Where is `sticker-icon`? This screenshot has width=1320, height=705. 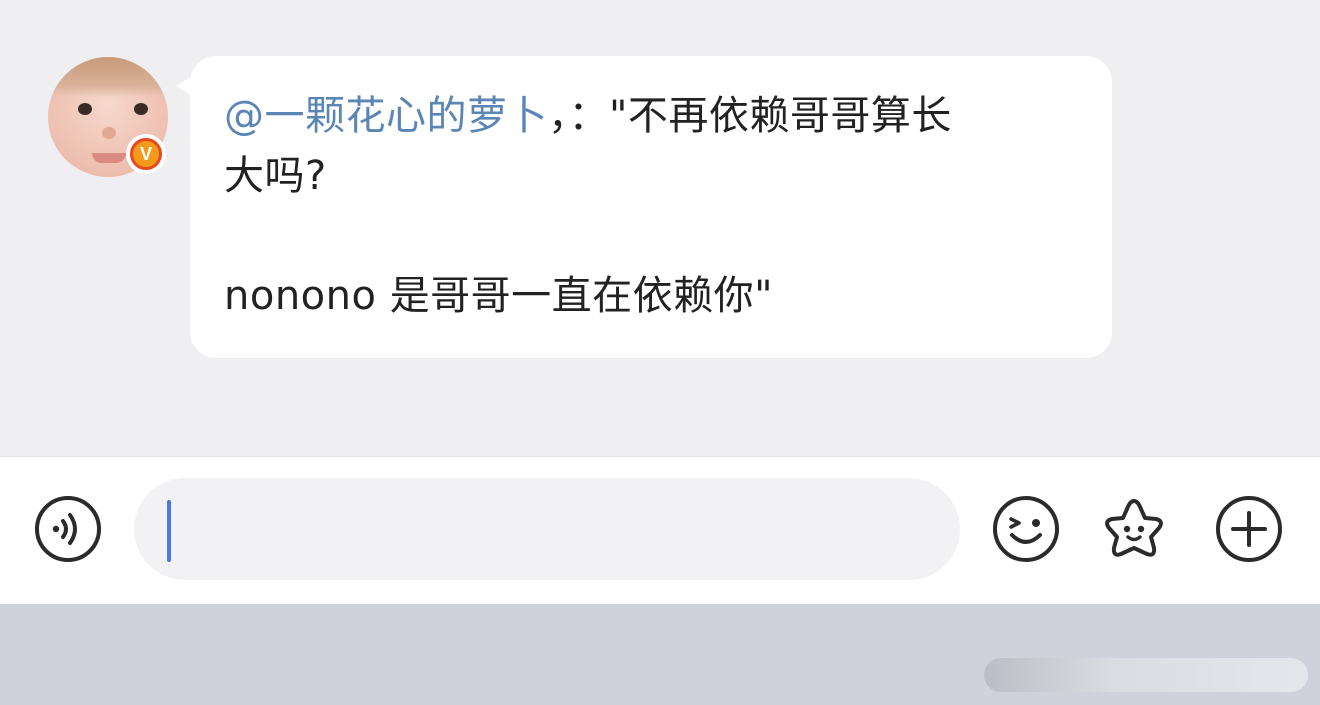
sticker-icon is located at coordinates (1134, 528).